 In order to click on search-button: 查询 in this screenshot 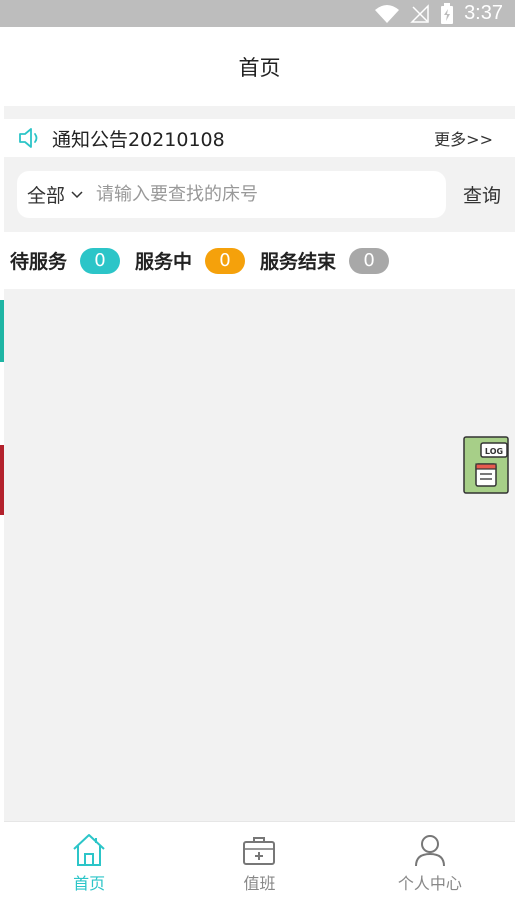, I will do `click(482, 194)`.